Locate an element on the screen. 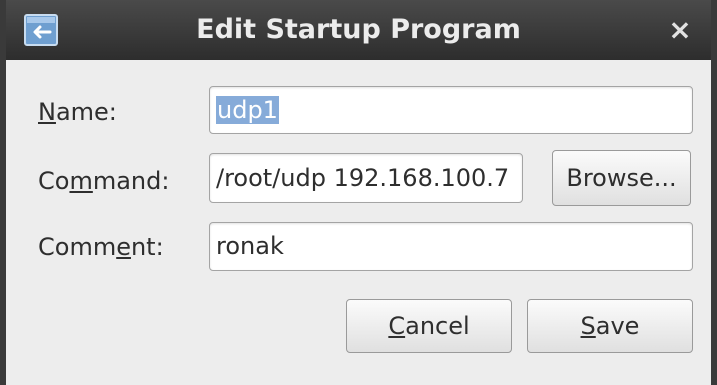  save-mnemonic: S is located at coordinates (588, 326).